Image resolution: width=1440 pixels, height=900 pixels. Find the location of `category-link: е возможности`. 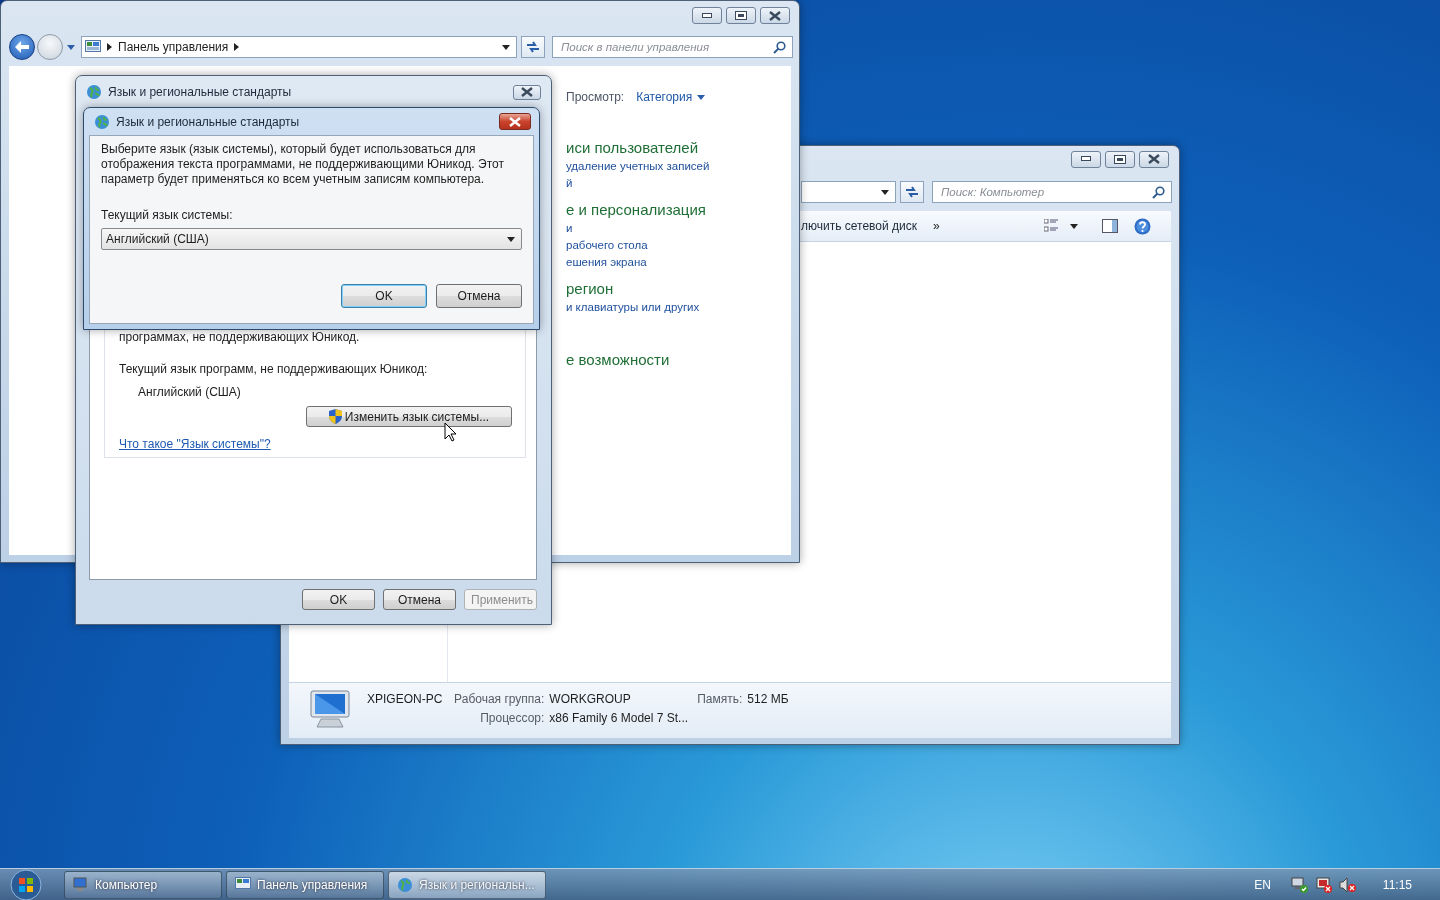

category-link: е возможности is located at coordinates (678, 360).